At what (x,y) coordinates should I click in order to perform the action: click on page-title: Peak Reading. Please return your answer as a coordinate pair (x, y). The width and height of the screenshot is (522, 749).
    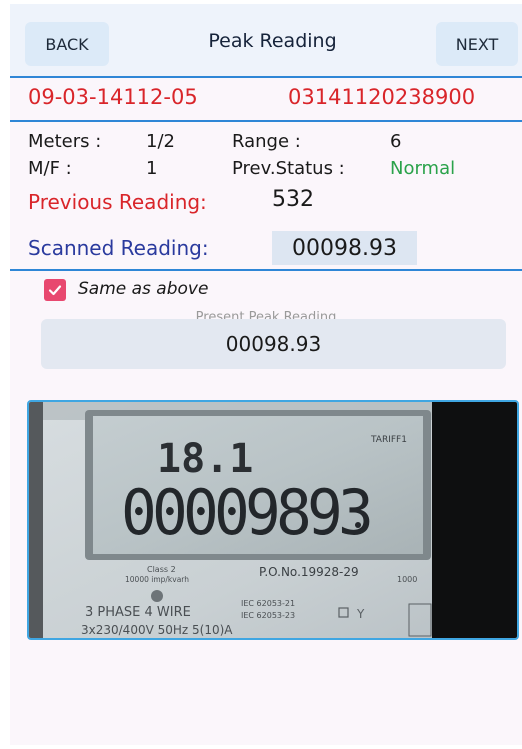
    Looking at the image, I should click on (272, 41).